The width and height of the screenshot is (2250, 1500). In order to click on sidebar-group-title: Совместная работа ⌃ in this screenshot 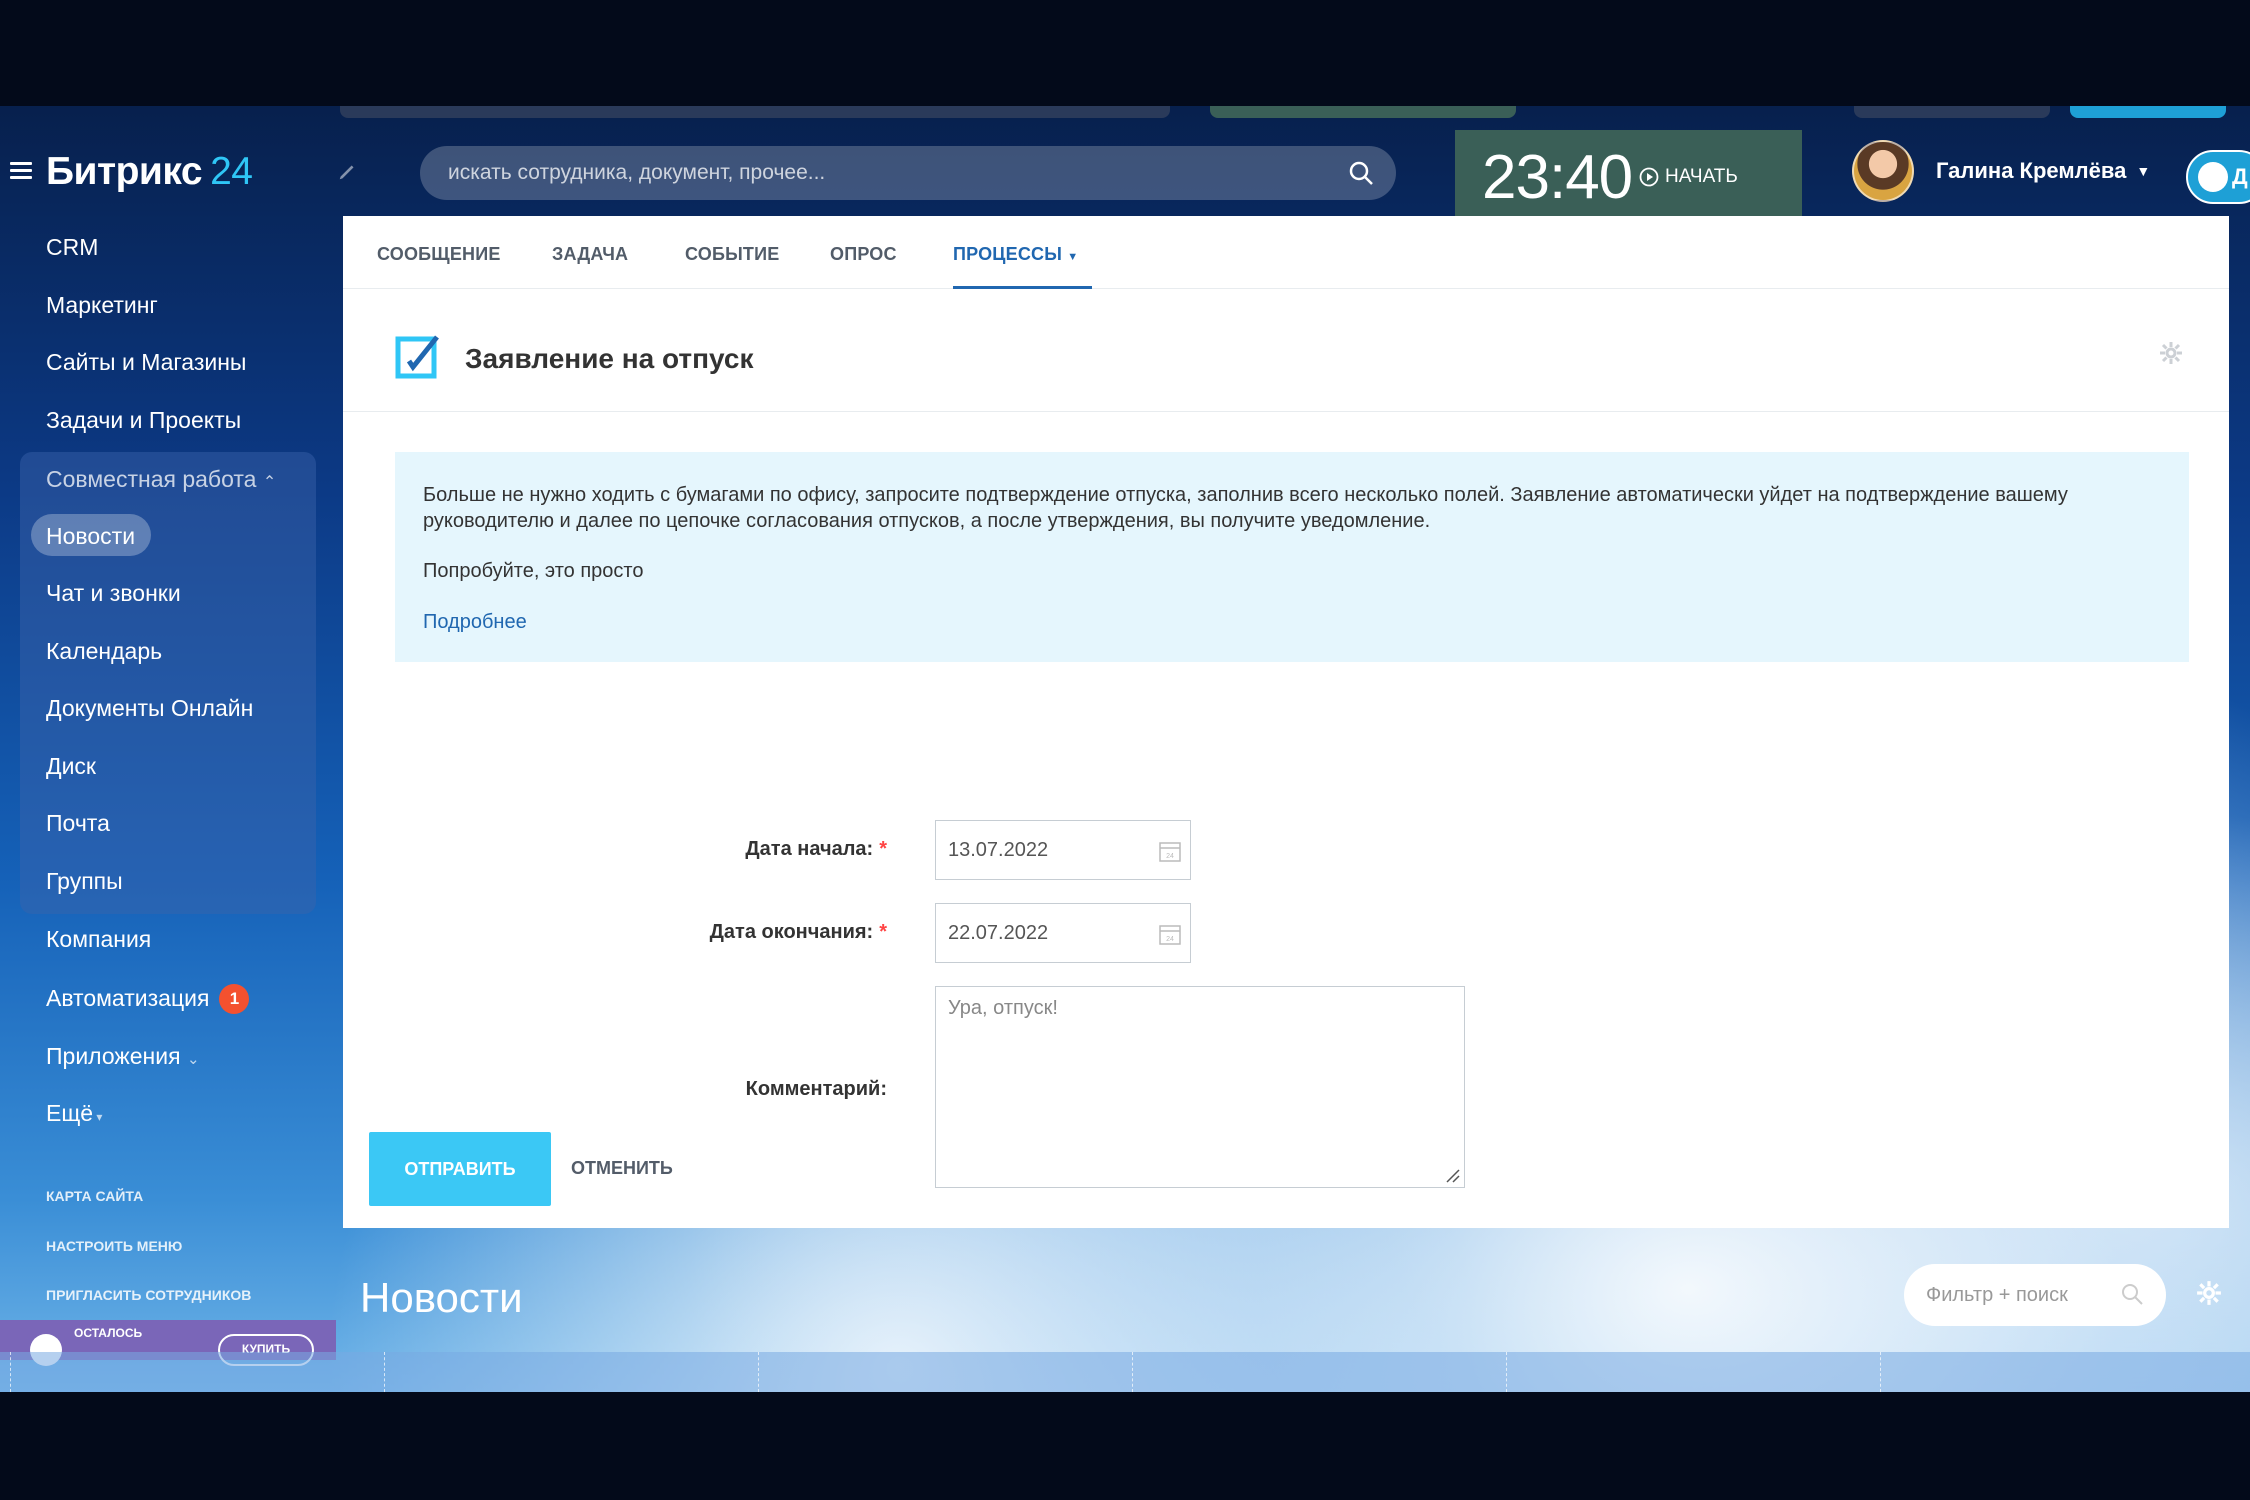, I will do `click(161, 479)`.